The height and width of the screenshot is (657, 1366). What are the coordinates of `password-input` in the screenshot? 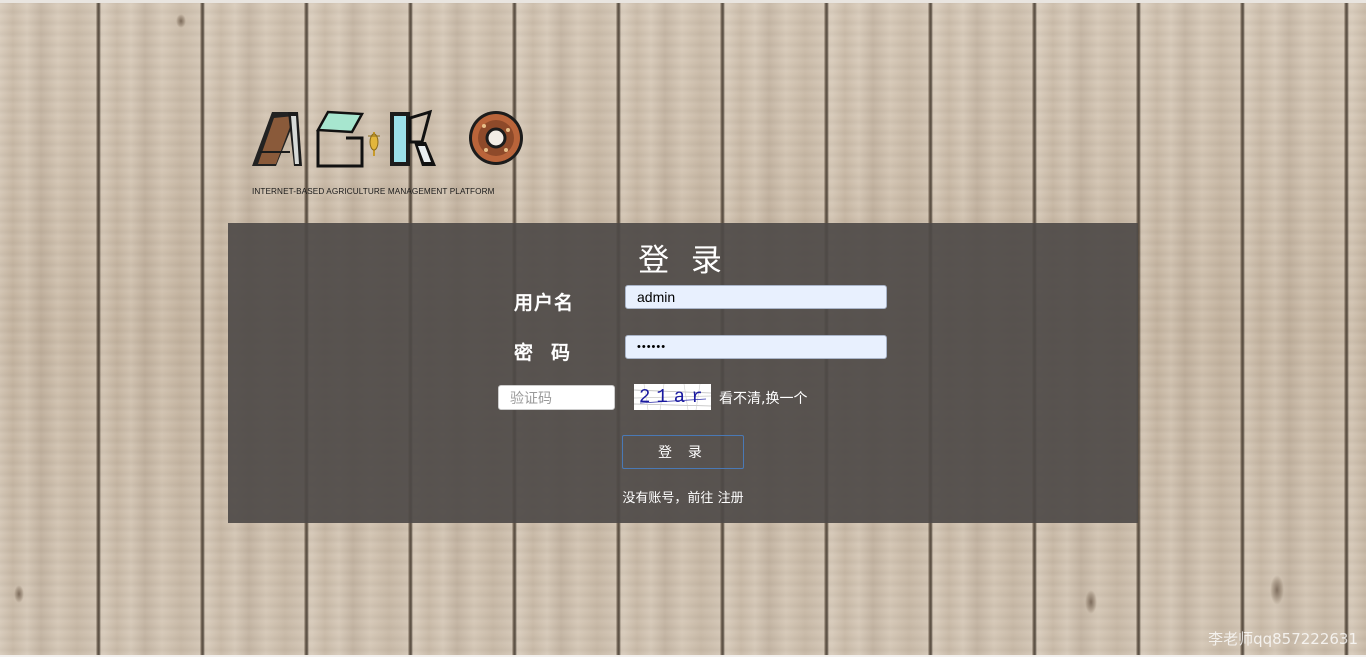 It's located at (756, 347).